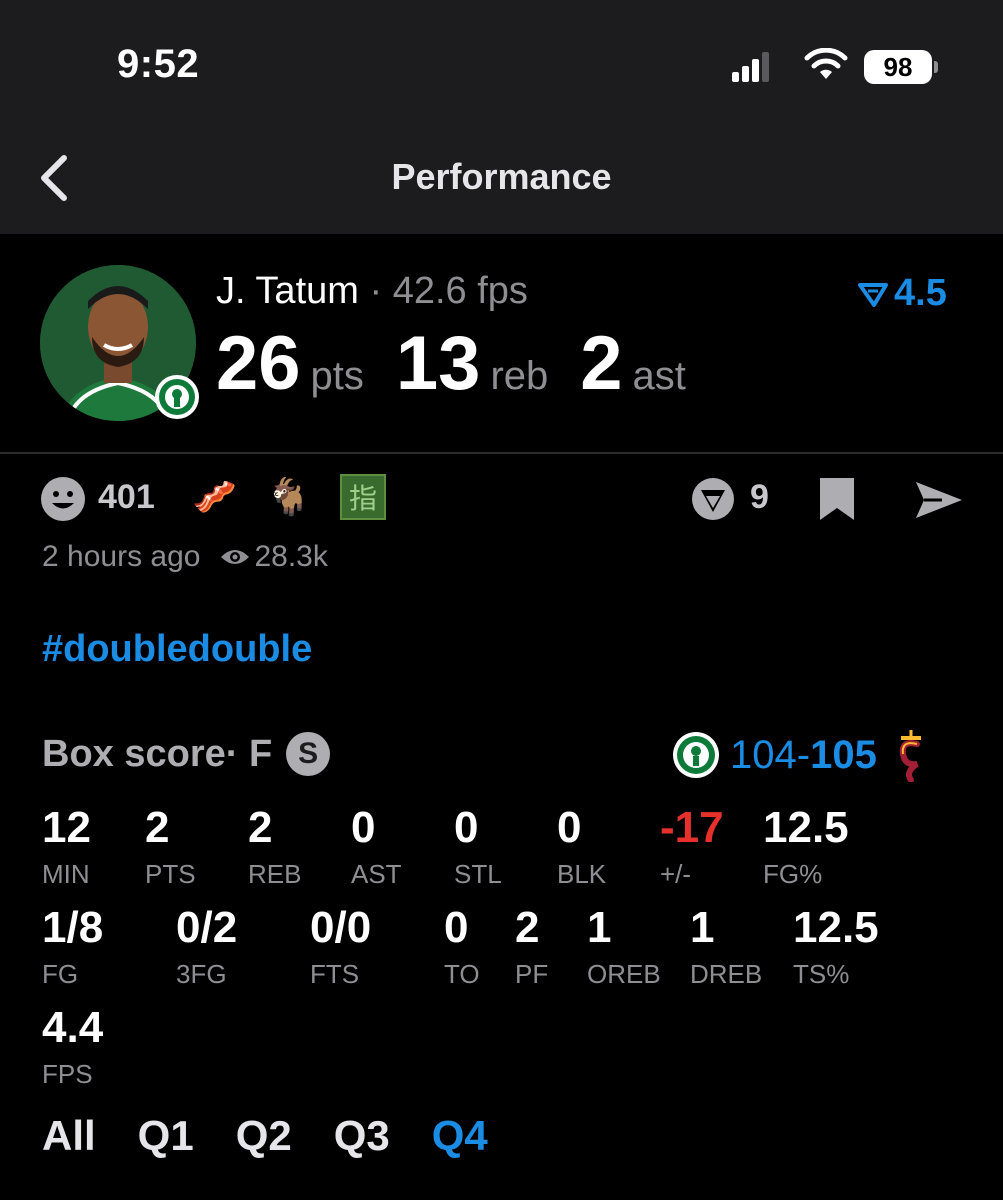 The width and height of the screenshot is (1003, 1200). I want to click on tab-q2: Q2, so click(264, 1136).